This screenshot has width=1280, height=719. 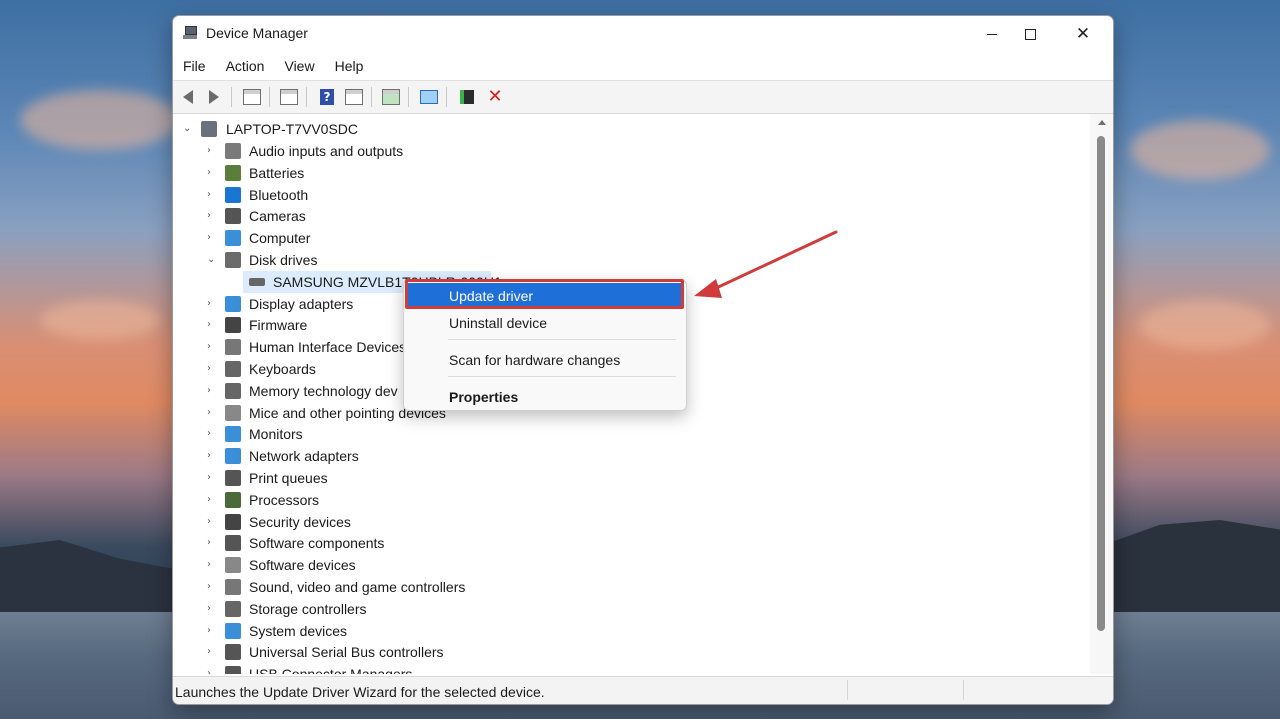 I want to click on annotation-arrow, so click(x=766, y=264).